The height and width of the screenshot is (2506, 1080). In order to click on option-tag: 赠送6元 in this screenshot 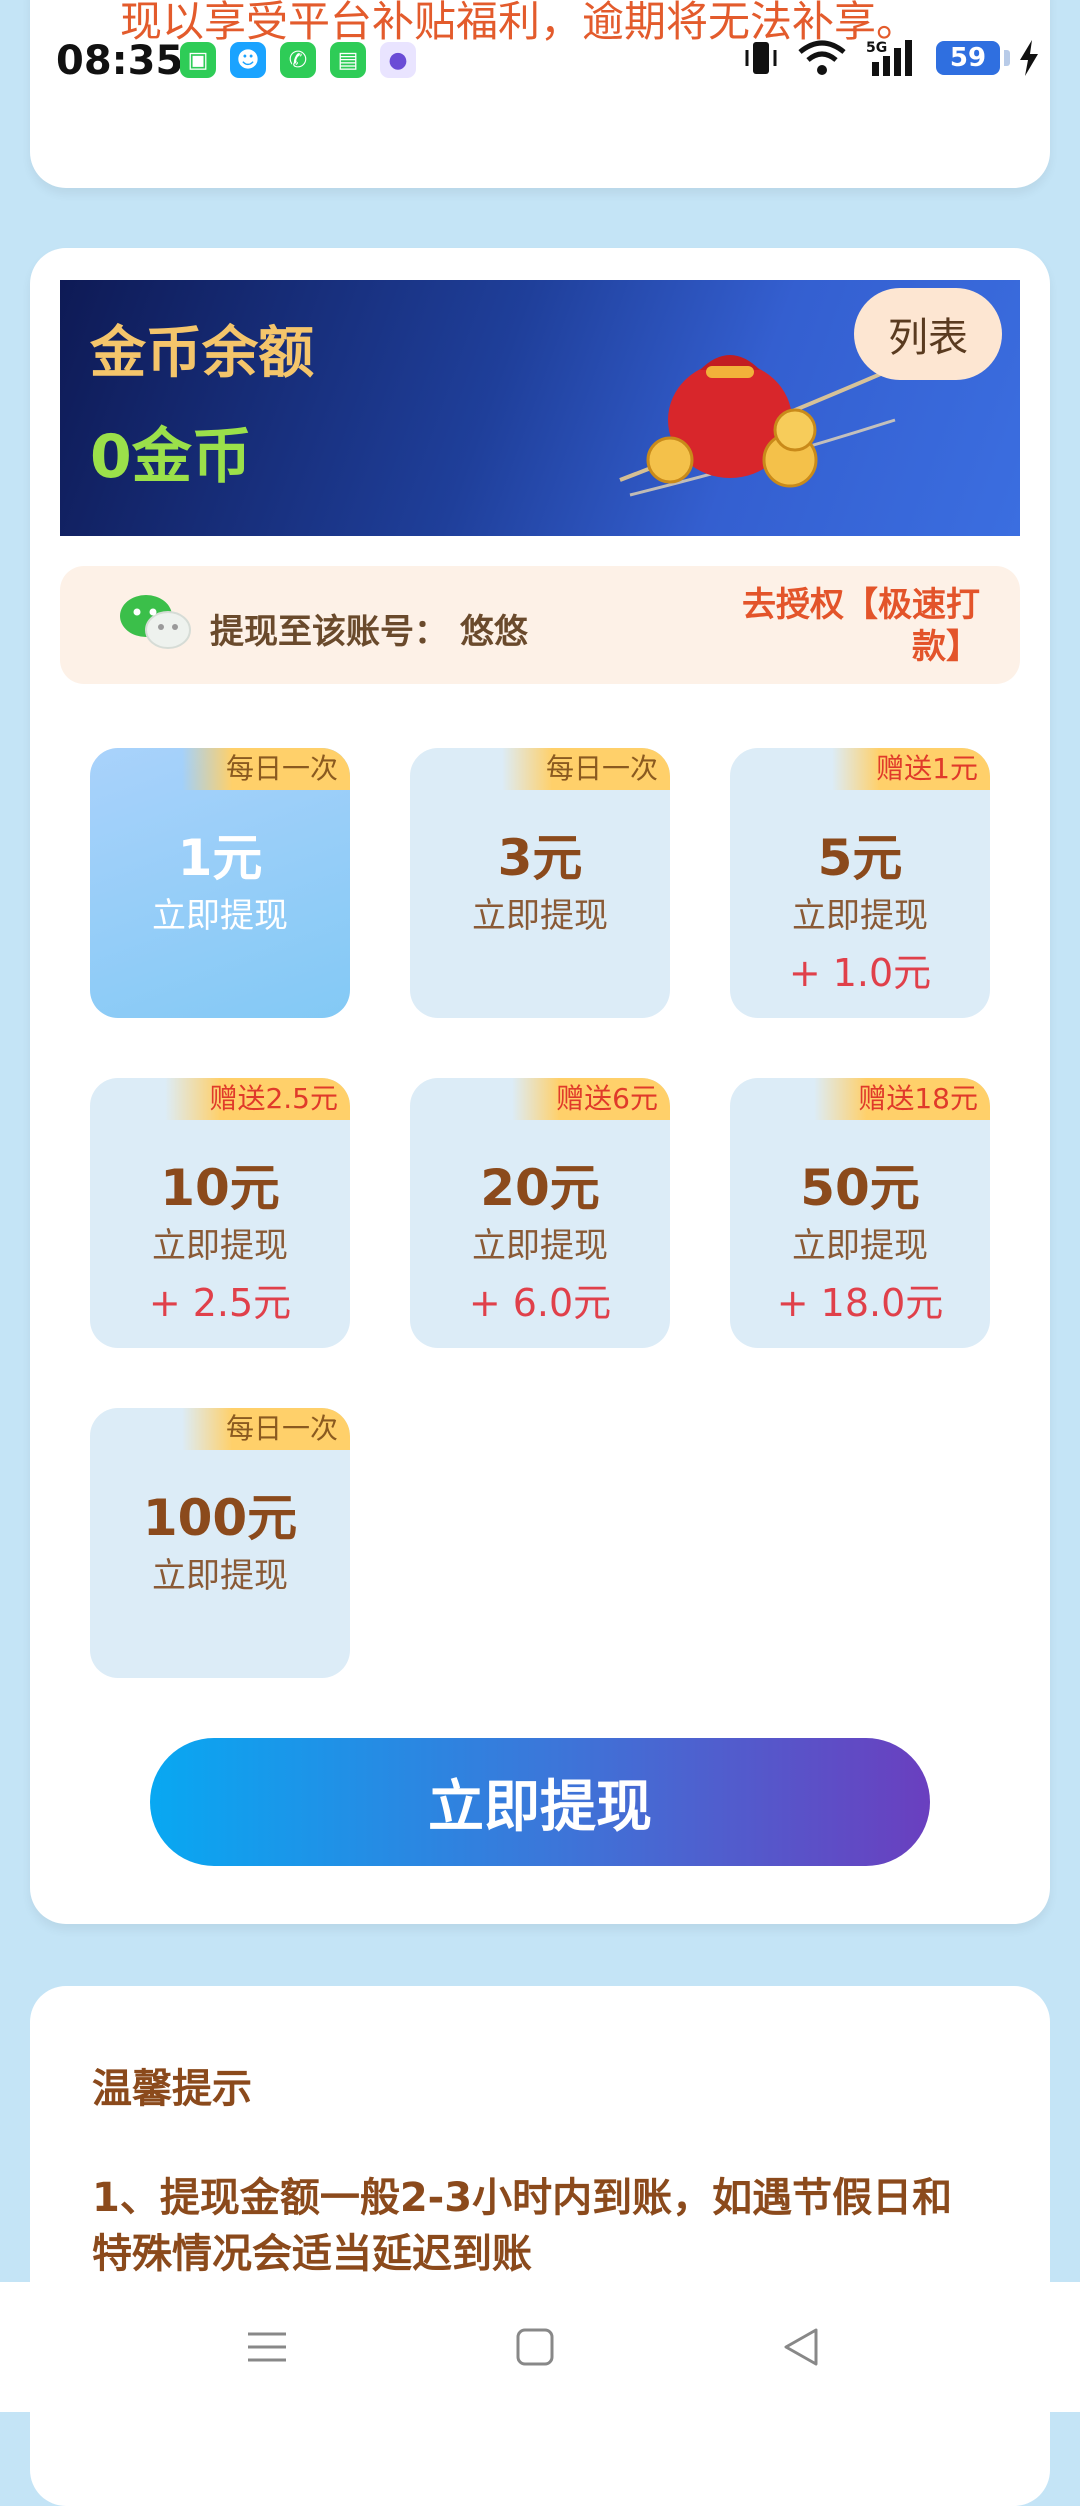, I will do `click(591, 1099)`.